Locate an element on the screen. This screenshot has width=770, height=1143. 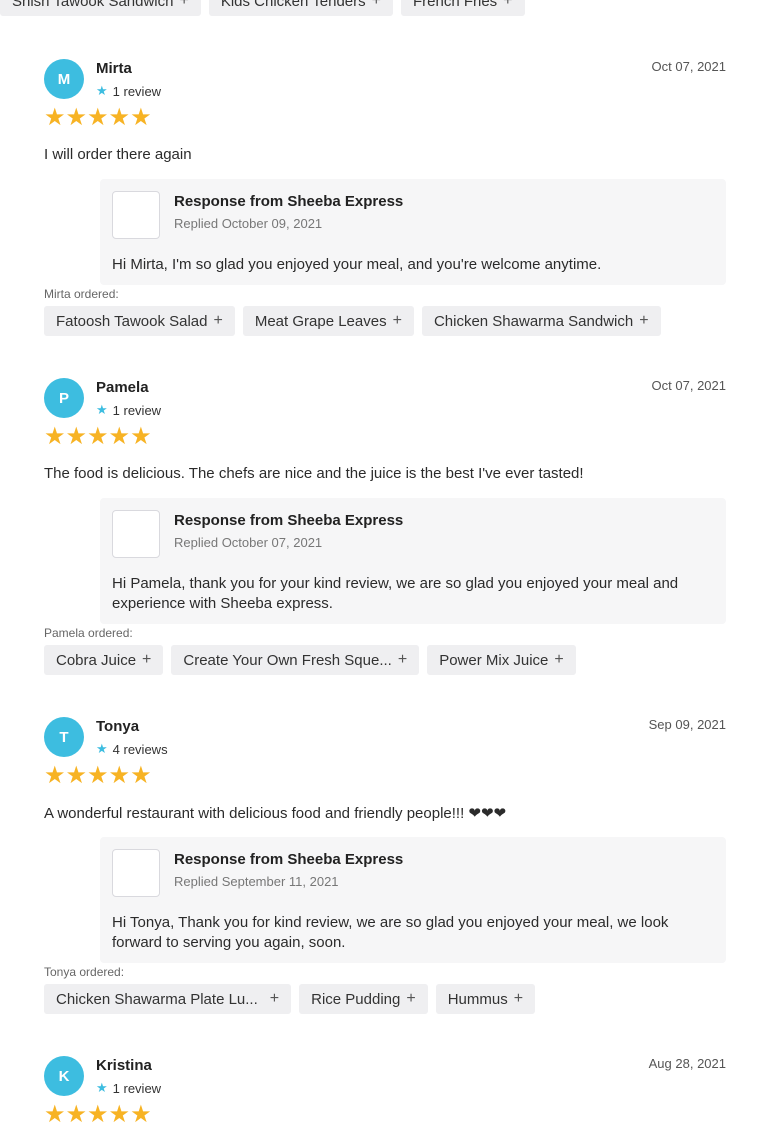
order-item-chip: Create Your Own Fresh Sque... + is located at coordinates (295, 660).